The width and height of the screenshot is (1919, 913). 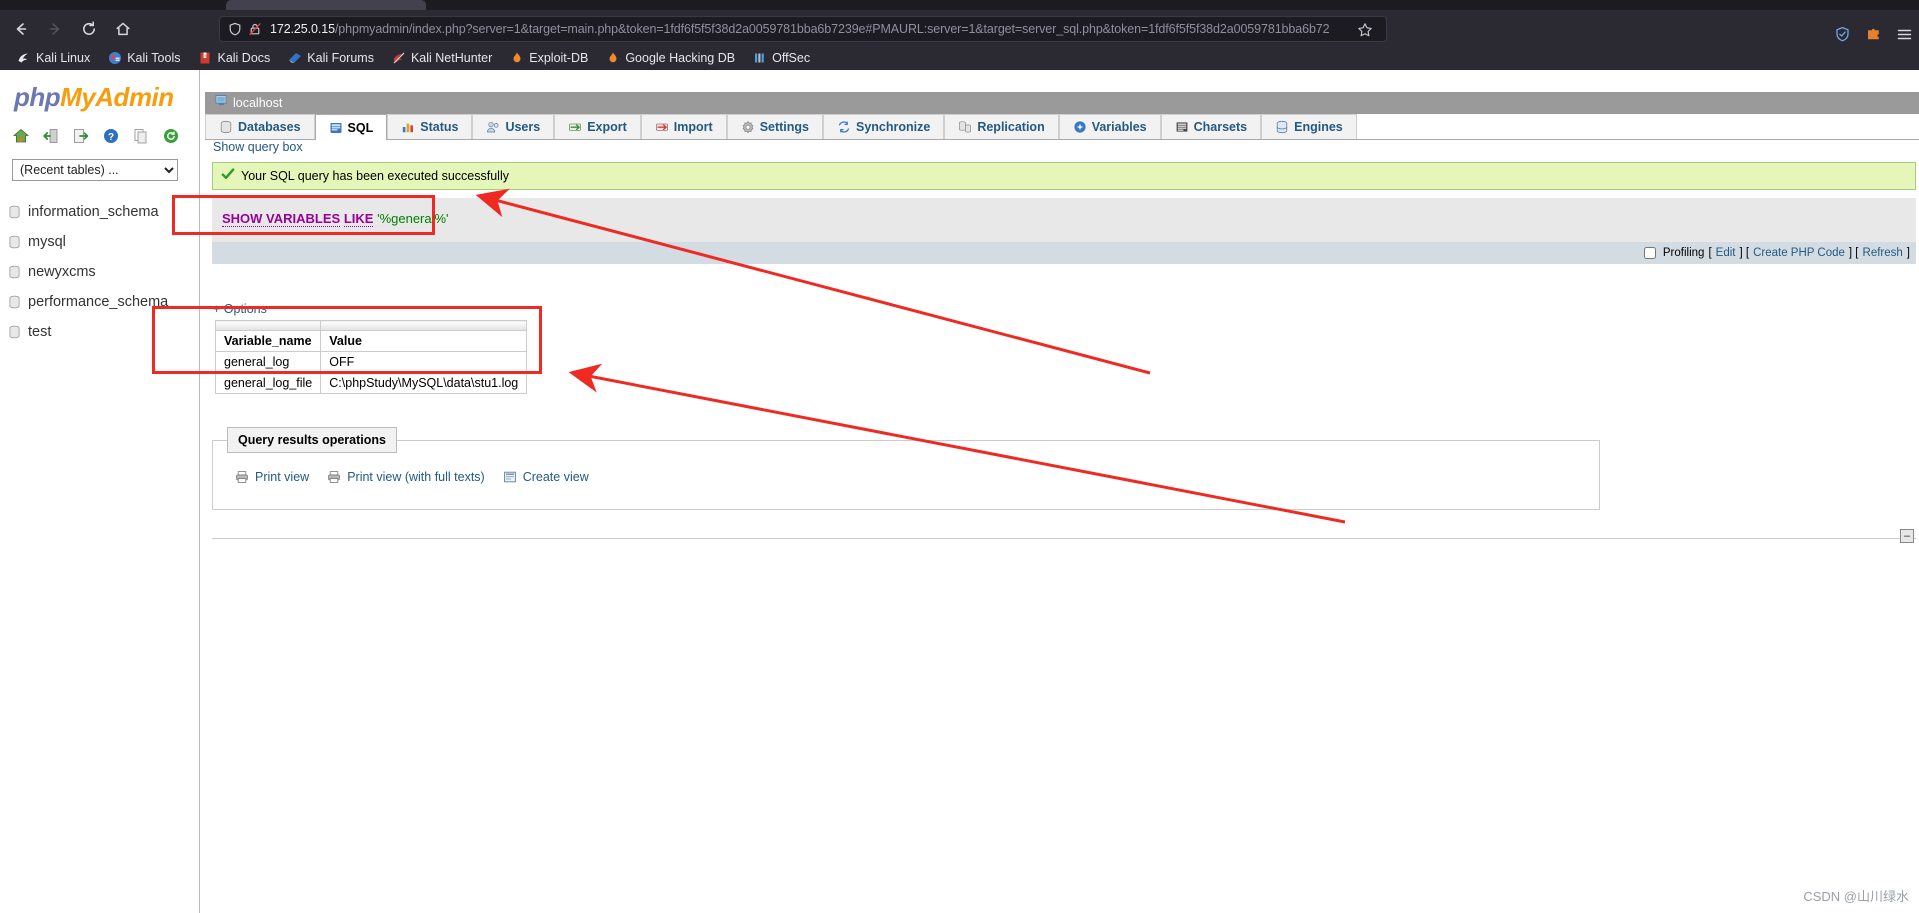 What do you see at coordinates (893, 127) in the screenshot?
I see `tab-label: Synchronize` at bounding box center [893, 127].